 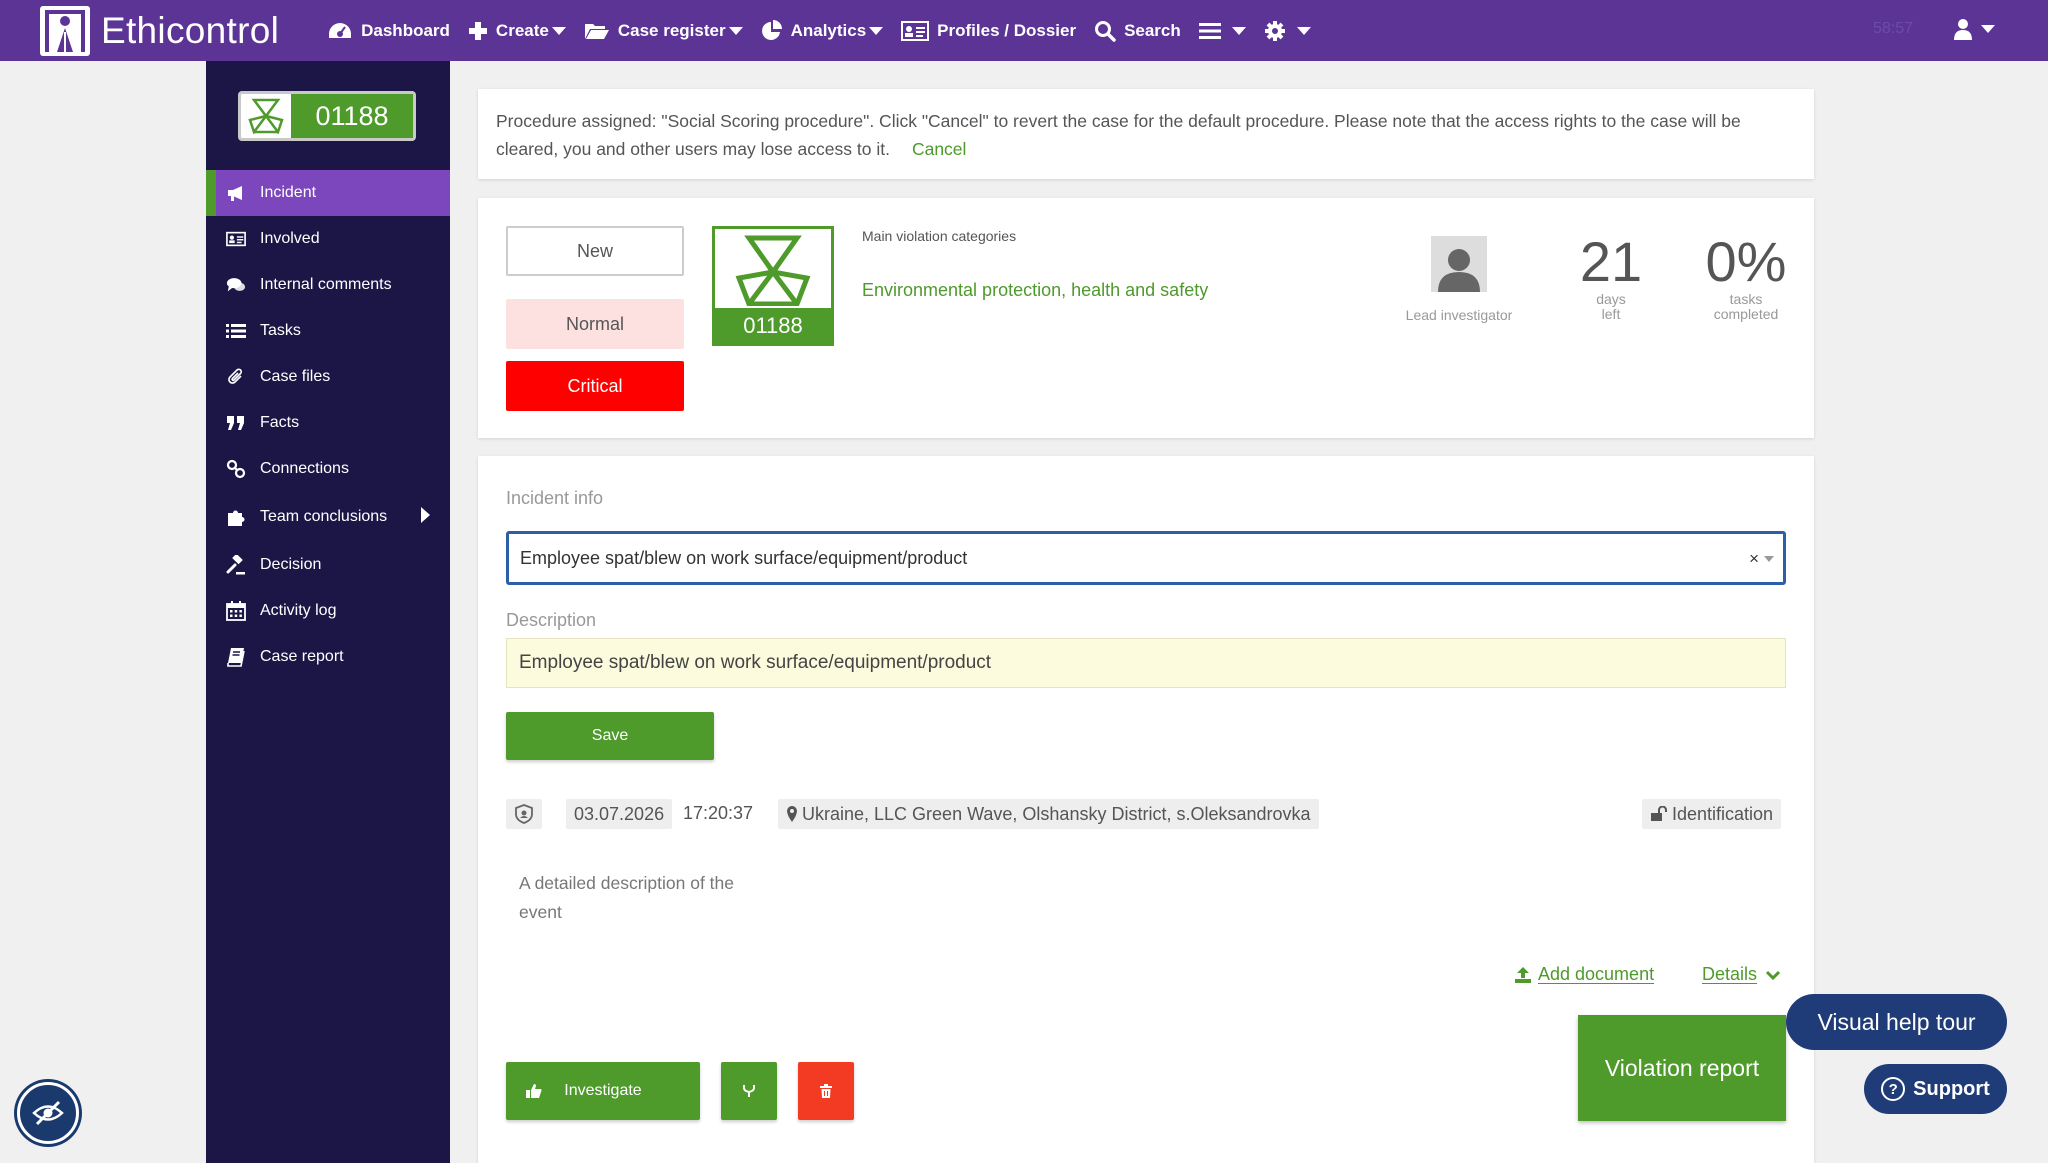 I want to click on search-icon, so click(x=1105, y=31).